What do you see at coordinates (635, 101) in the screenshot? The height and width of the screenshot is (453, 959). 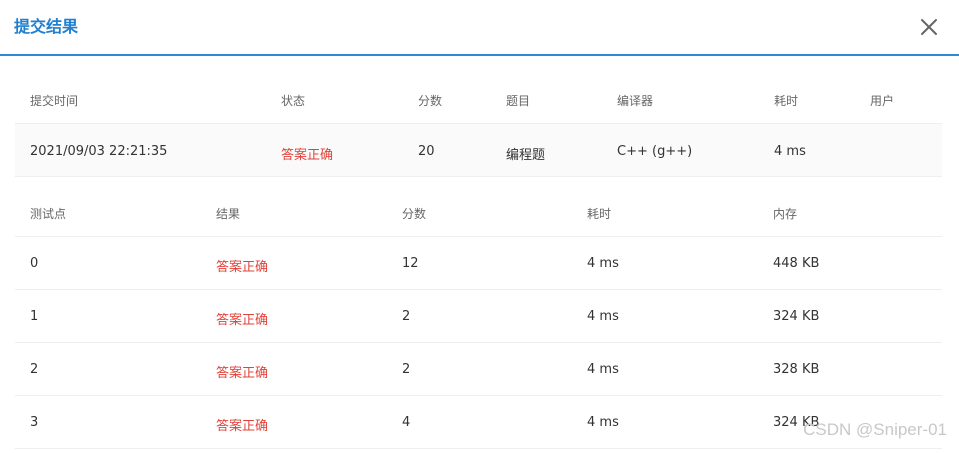 I see `header-compiler: 编译器` at bounding box center [635, 101].